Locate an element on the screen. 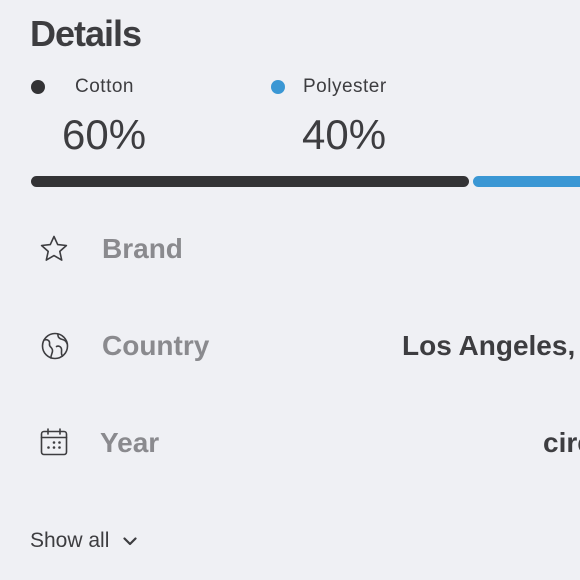 The height and width of the screenshot is (580, 580). legend-item-cotton: Cotton is located at coordinates (82, 87).